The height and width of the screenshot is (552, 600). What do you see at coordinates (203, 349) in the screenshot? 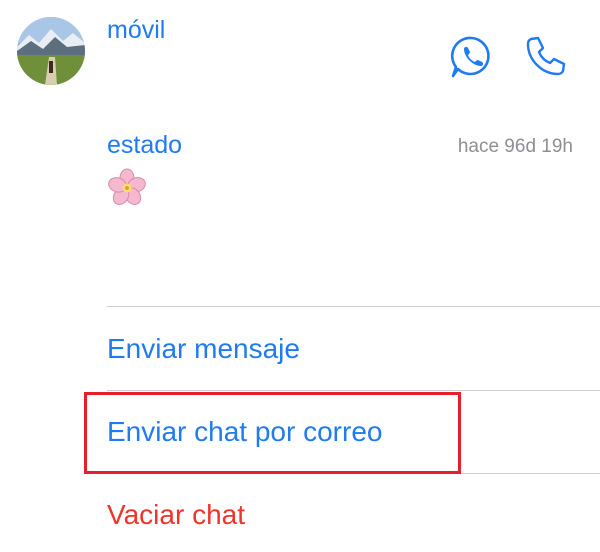
I see `send-message-button: Enviar mensaje` at bounding box center [203, 349].